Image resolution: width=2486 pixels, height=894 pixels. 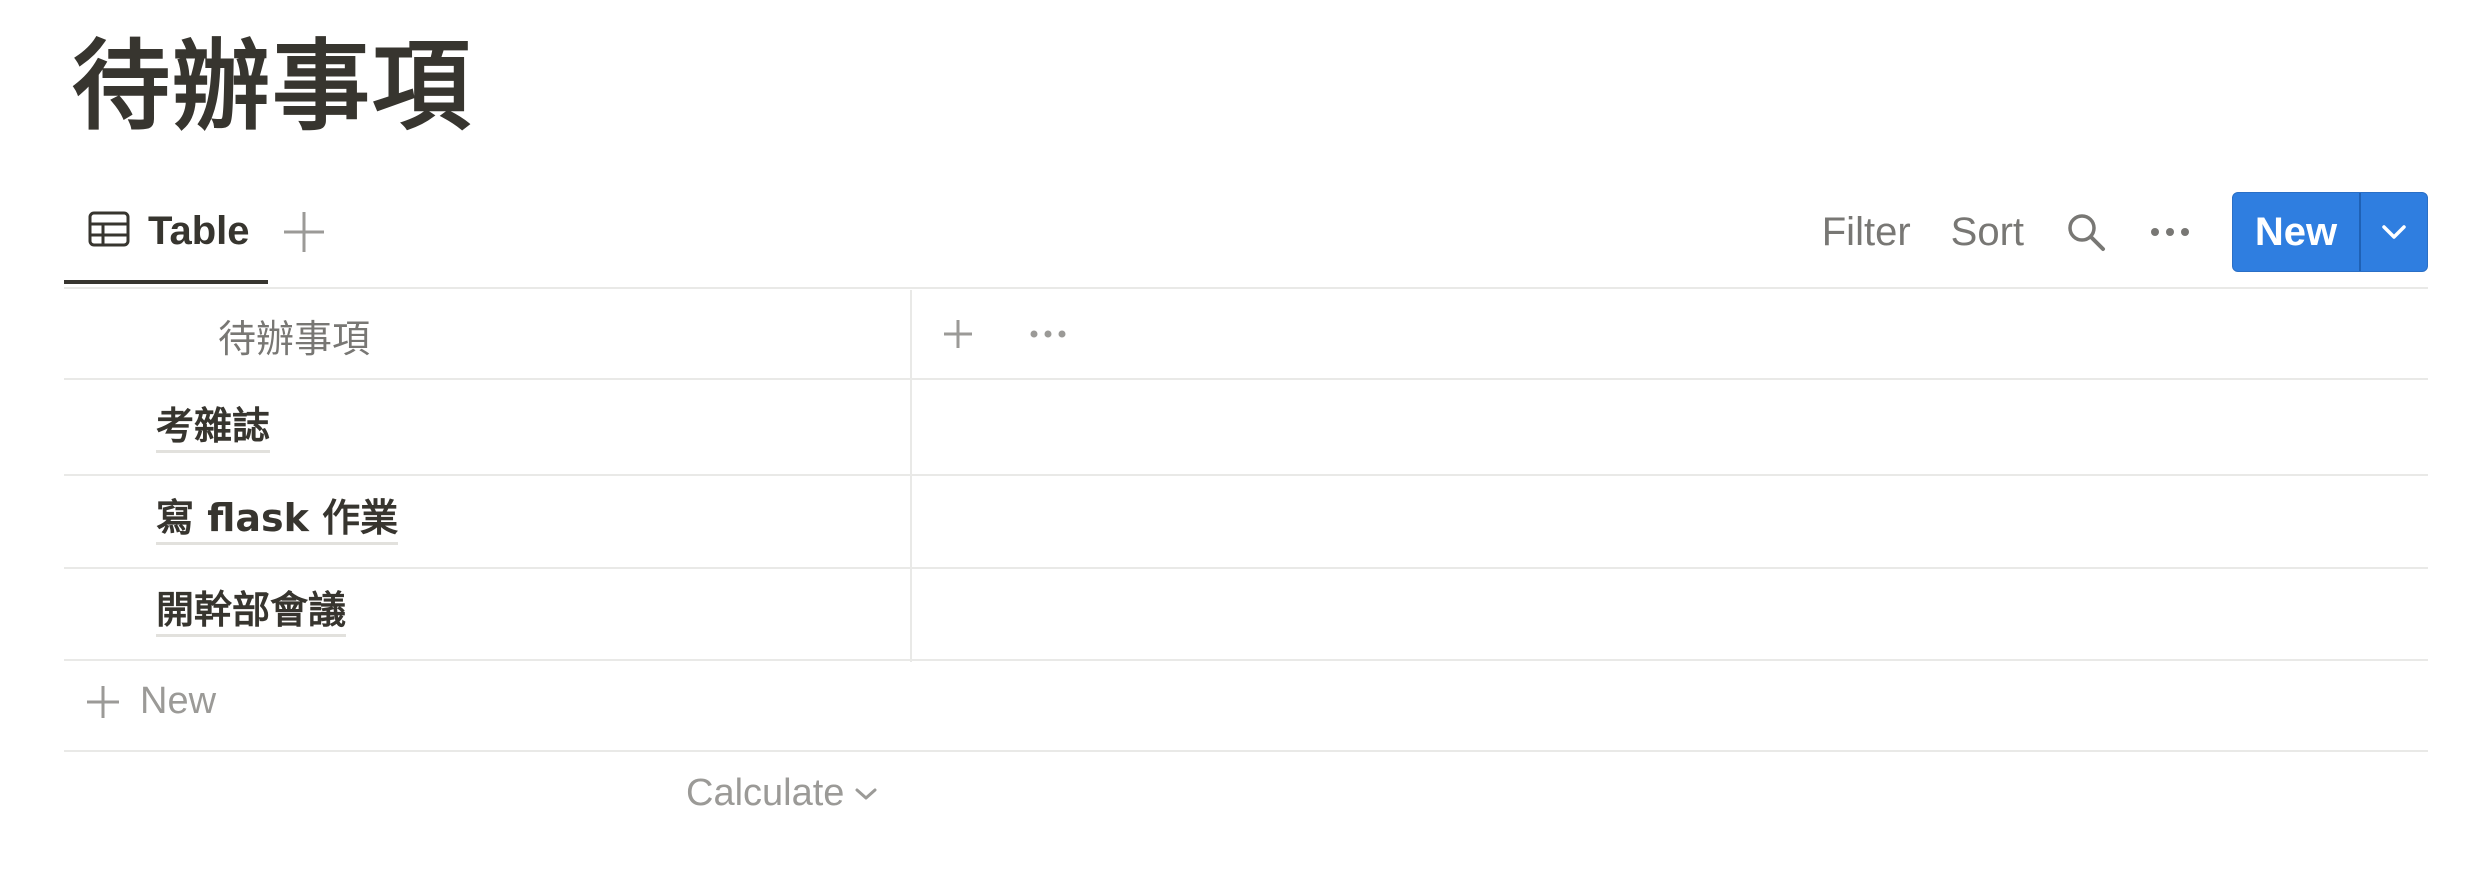 What do you see at coordinates (1246, 751) in the screenshot?
I see `new-row-divider` at bounding box center [1246, 751].